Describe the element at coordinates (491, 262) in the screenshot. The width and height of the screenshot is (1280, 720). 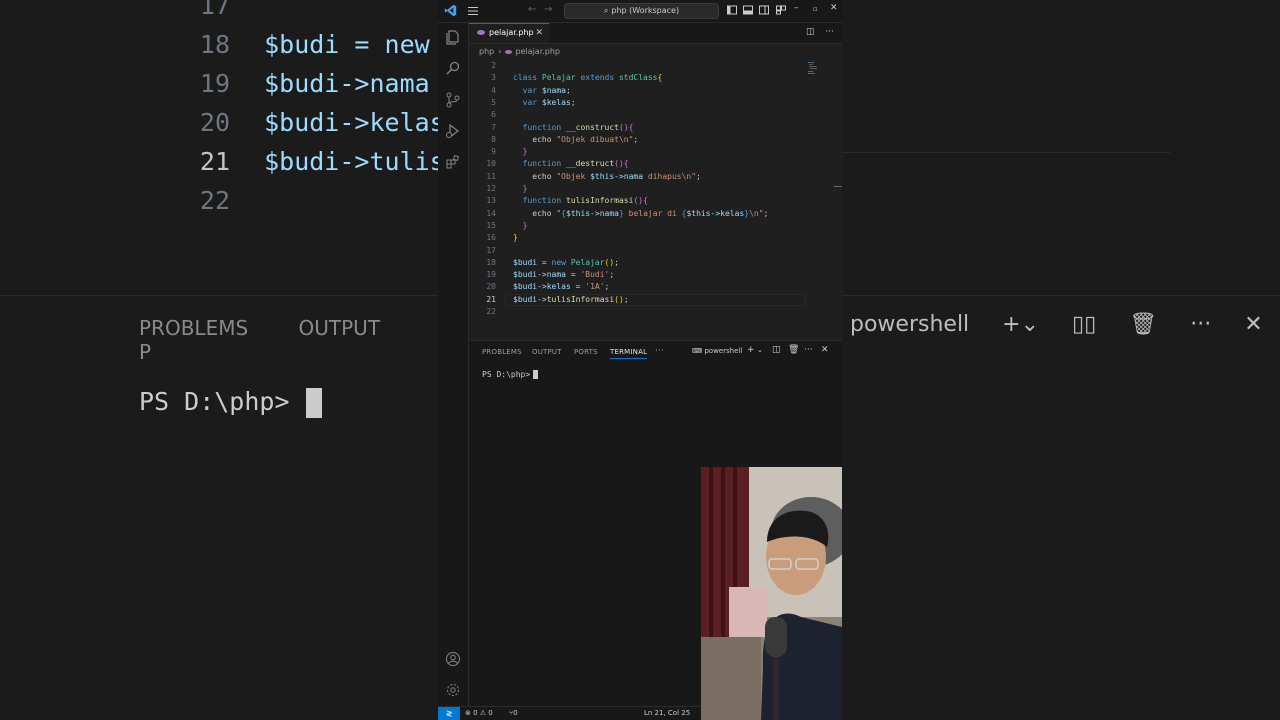
I see `line-number: 18` at that location.